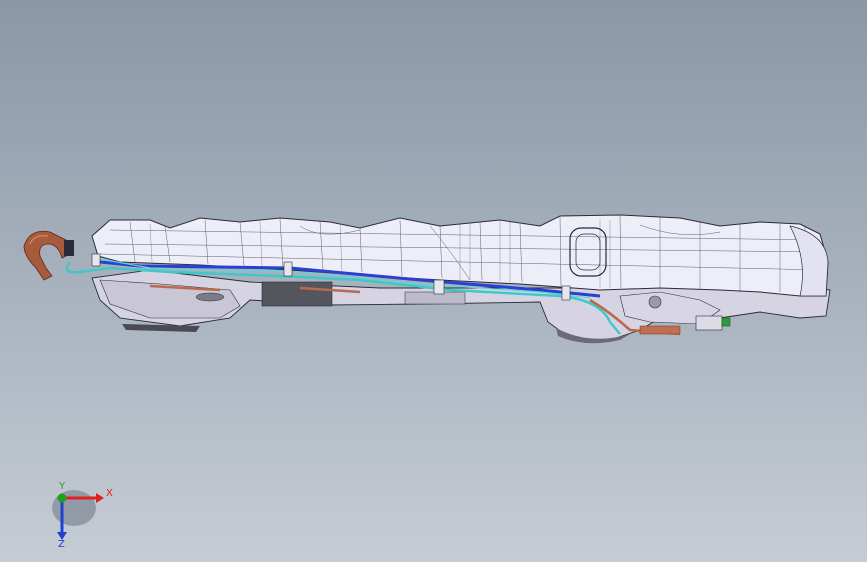  Describe the element at coordinates (210, 297) in the screenshot. I see `left-mount-hole` at that location.